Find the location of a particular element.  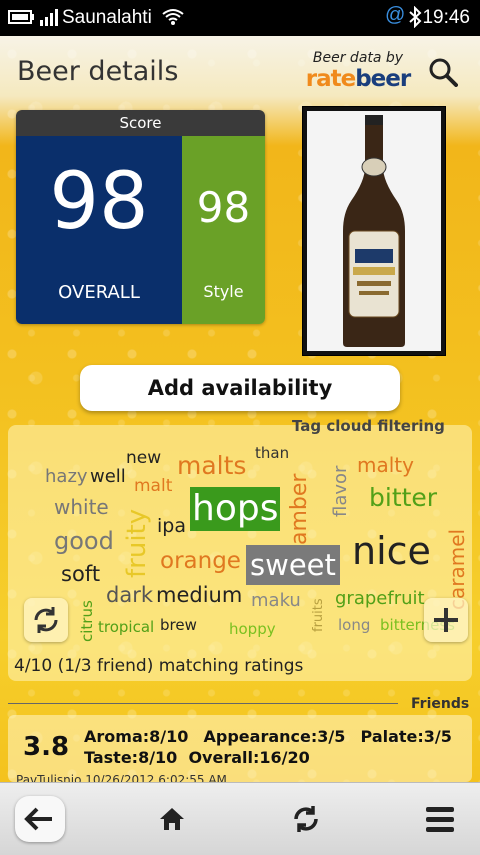

add-icon is located at coordinates (446, 620).